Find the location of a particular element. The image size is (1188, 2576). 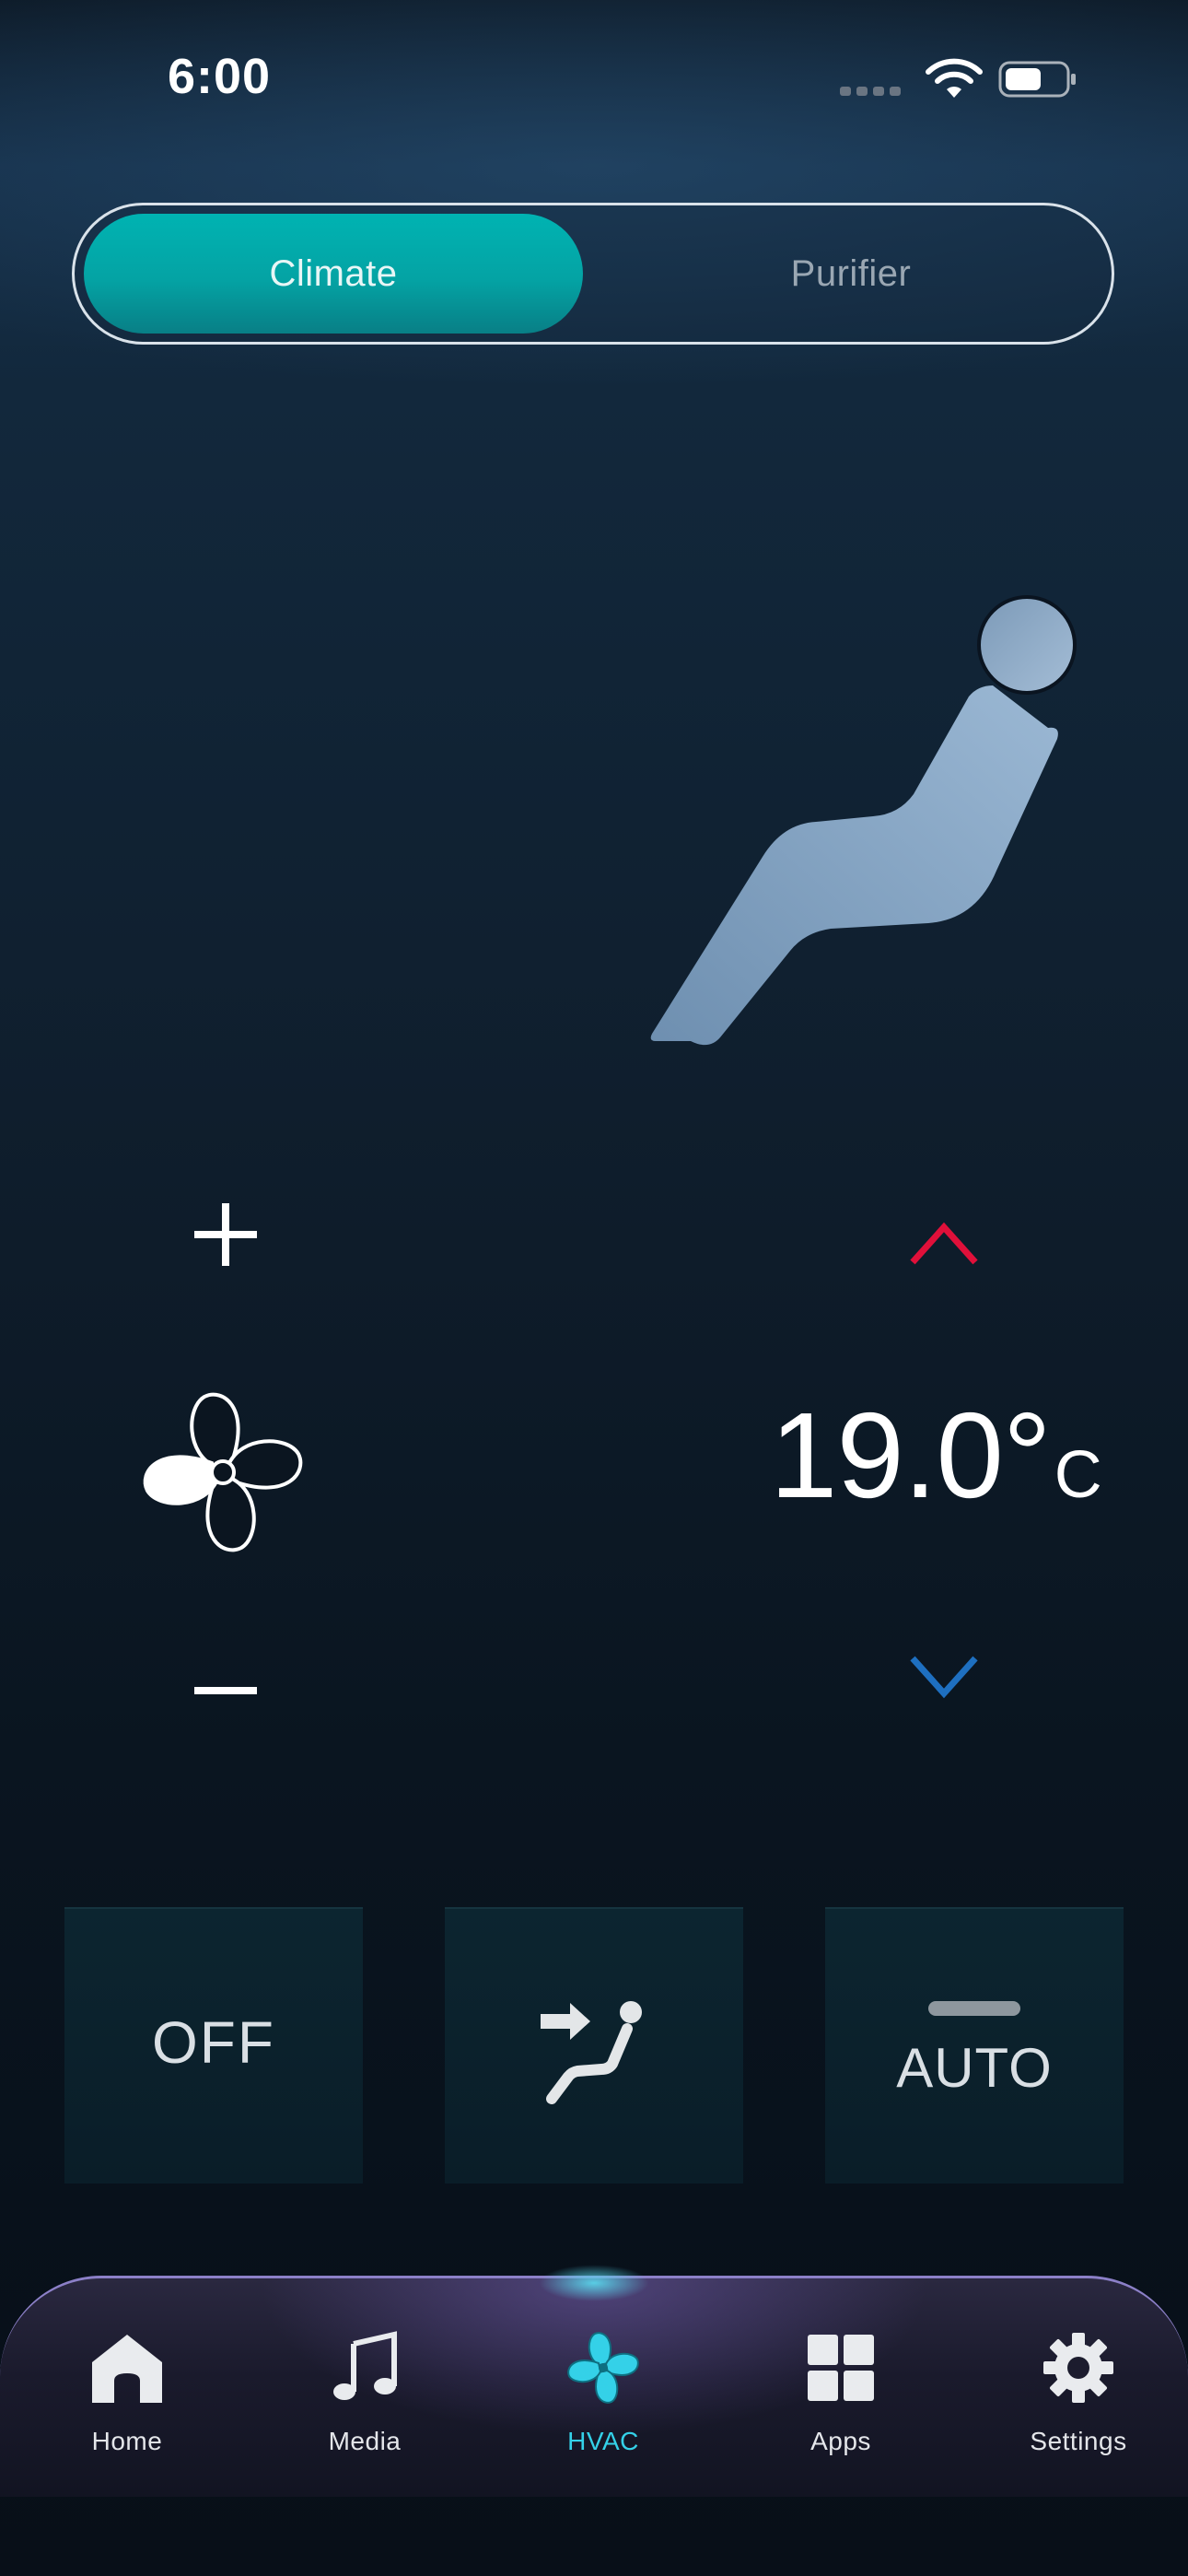

nav-label-hvac: HVAC is located at coordinates (603, 2441).